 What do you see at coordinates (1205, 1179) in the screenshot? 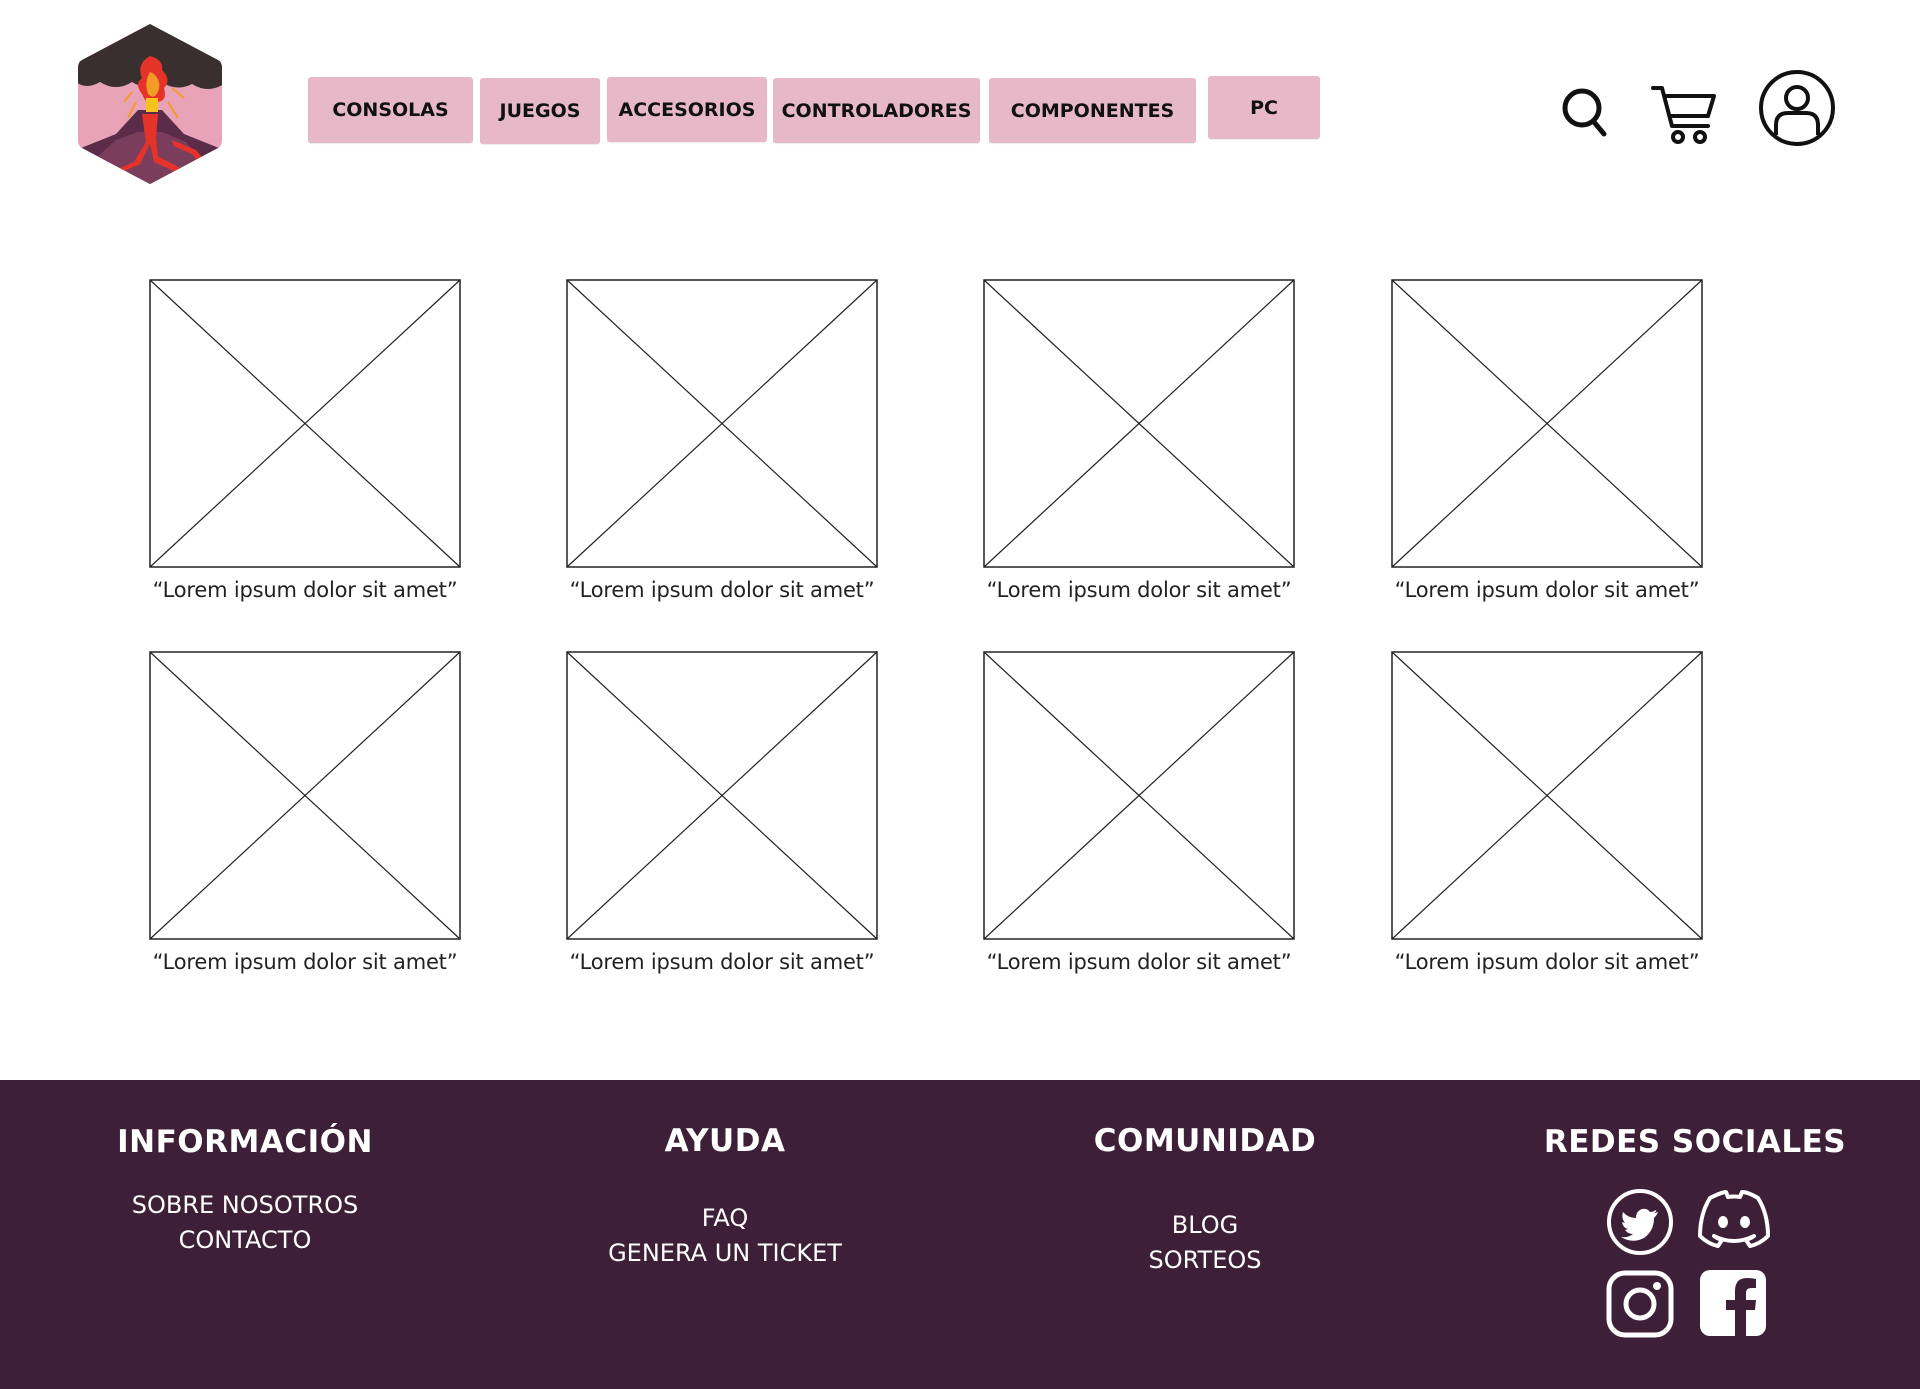
I see `footer-community-column: COMUNIDAD BLOG SORTEOS` at bounding box center [1205, 1179].